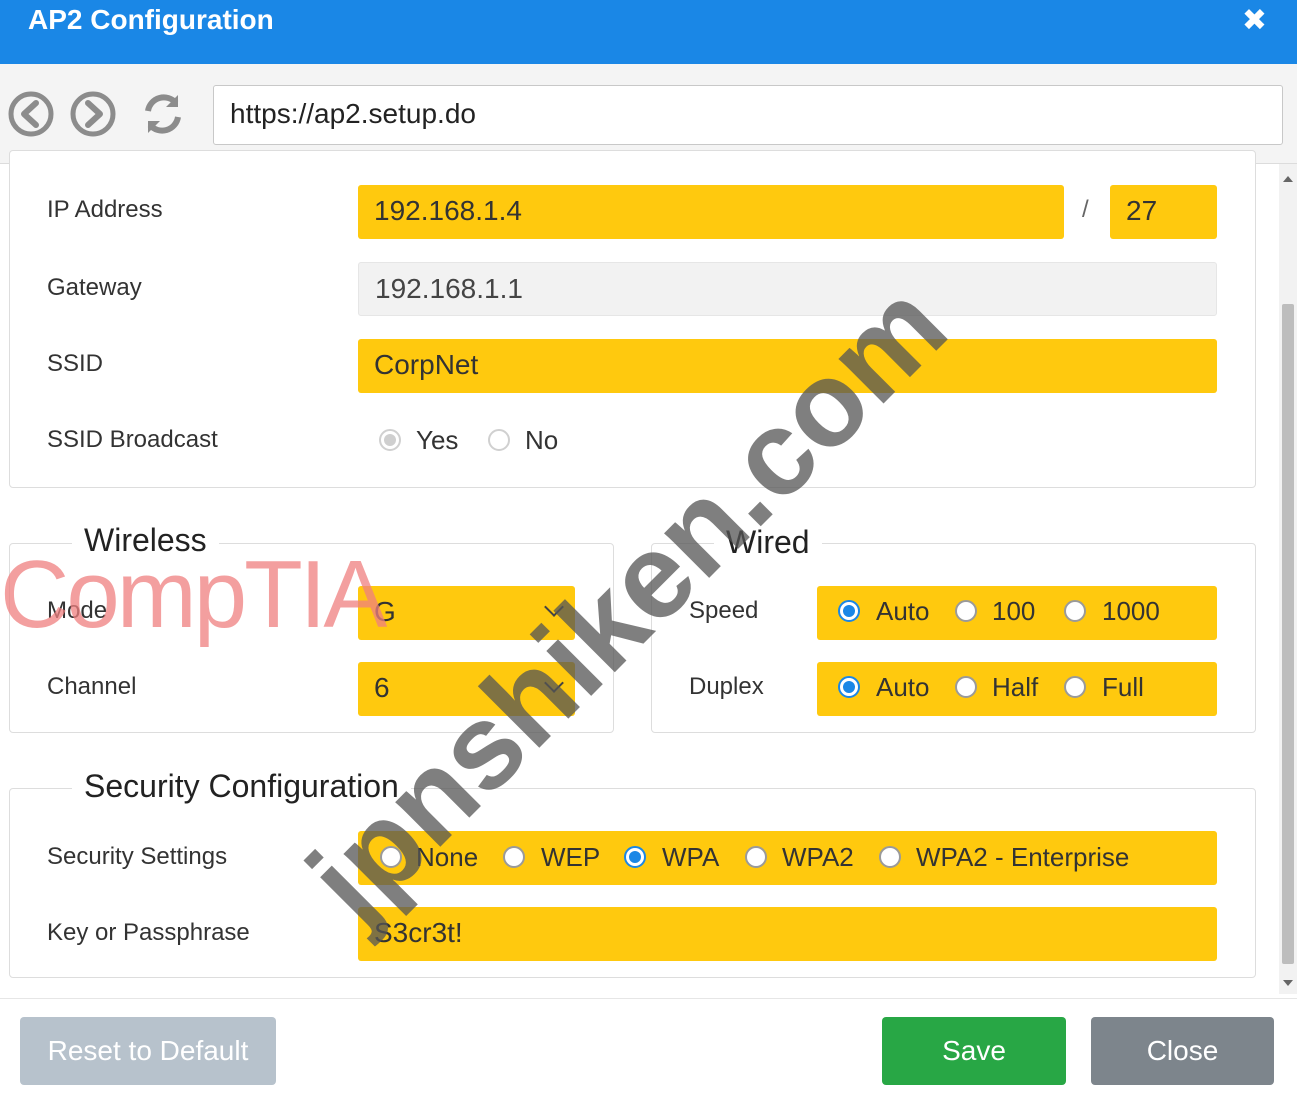  I want to click on broadcast-no-label: No, so click(542, 440).